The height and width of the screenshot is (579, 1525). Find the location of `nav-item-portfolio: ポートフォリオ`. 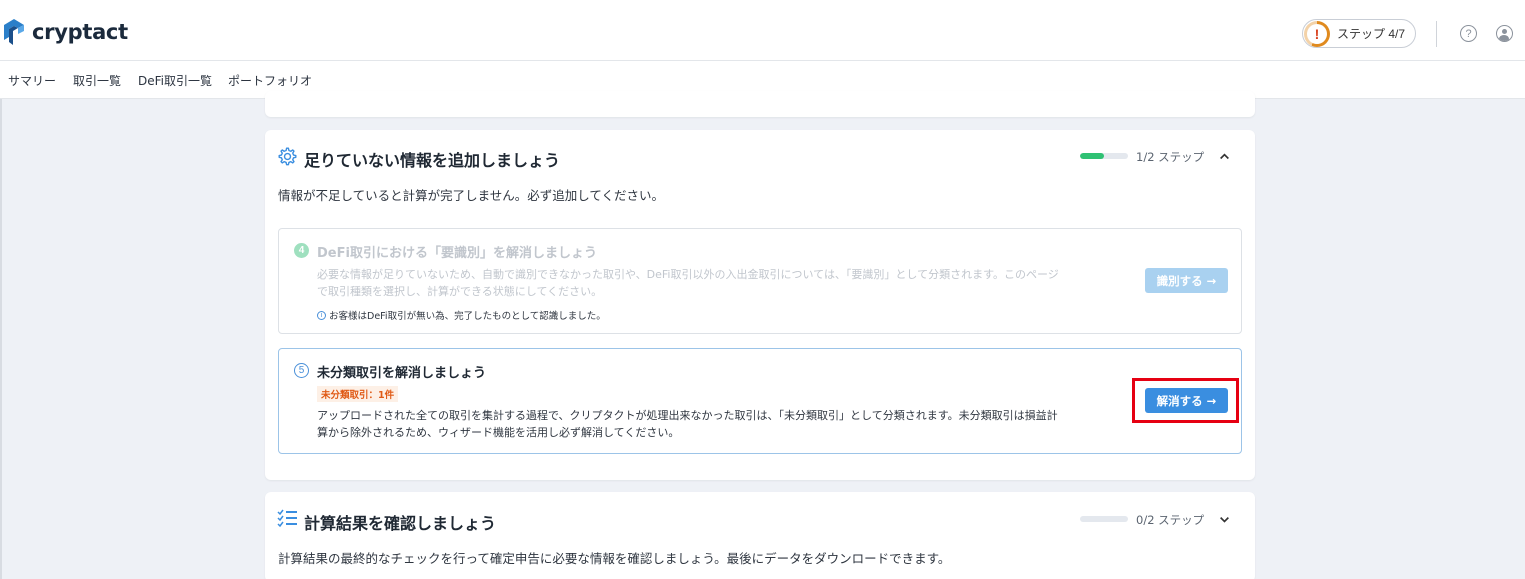

nav-item-portfolio: ポートフォリオ is located at coordinates (270, 80).